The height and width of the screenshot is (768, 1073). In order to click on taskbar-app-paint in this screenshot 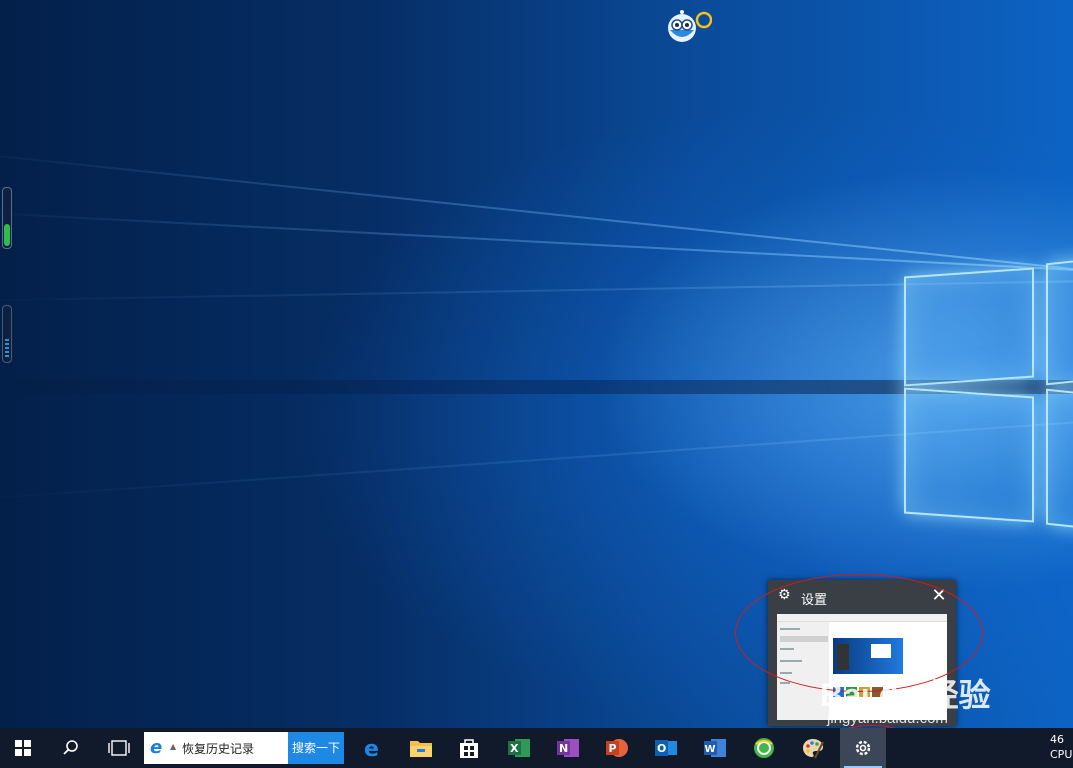, I will do `click(813, 748)`.